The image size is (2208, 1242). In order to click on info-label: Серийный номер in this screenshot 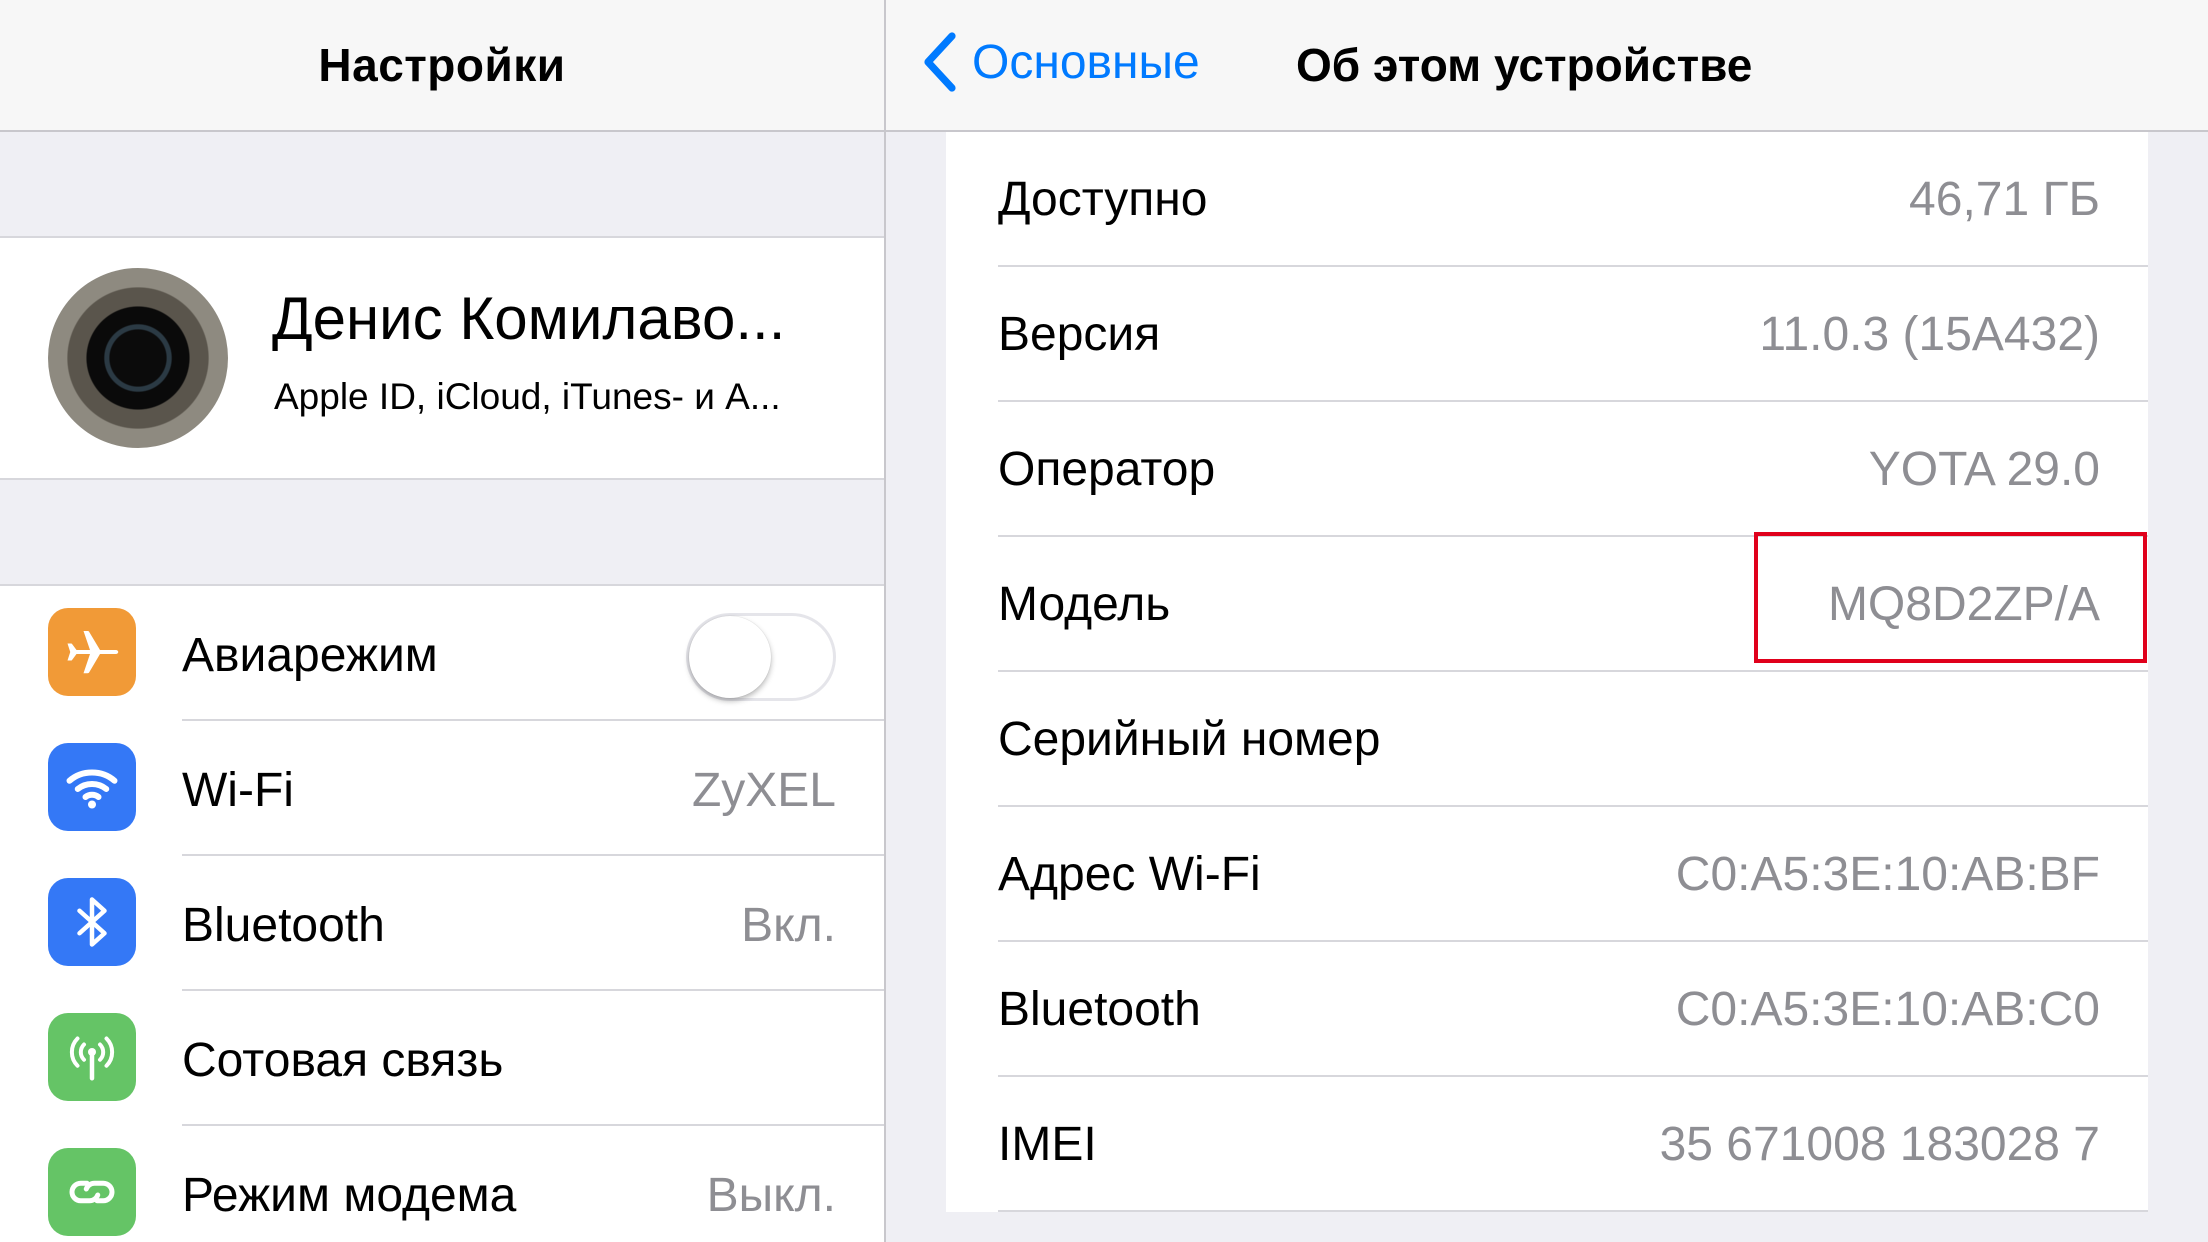, I will do `click(1189, 739)`.